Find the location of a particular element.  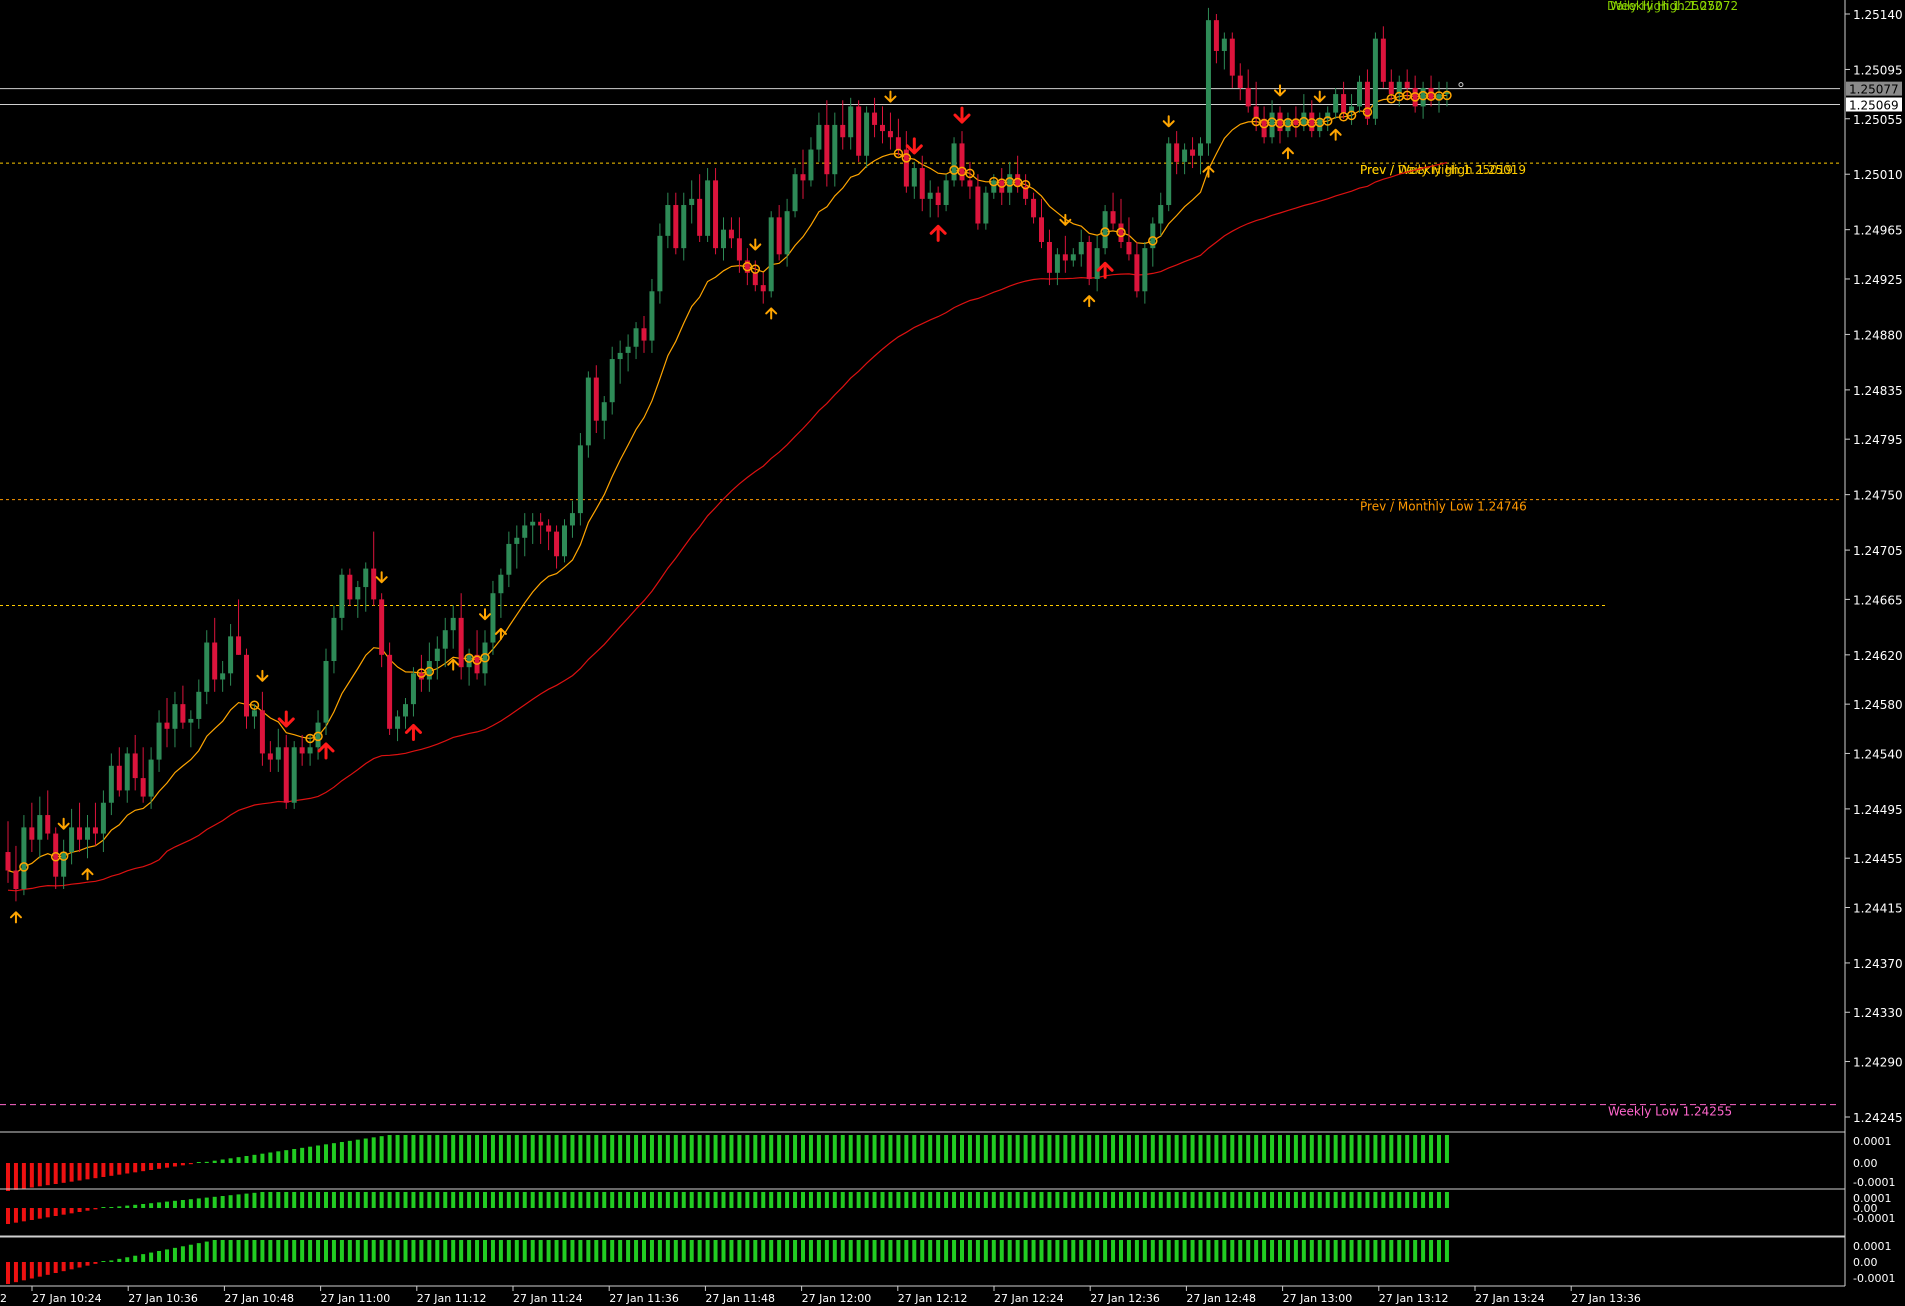

time-tick-label: 27 Jan 12:24 is located at coordinates (1029, 1298).